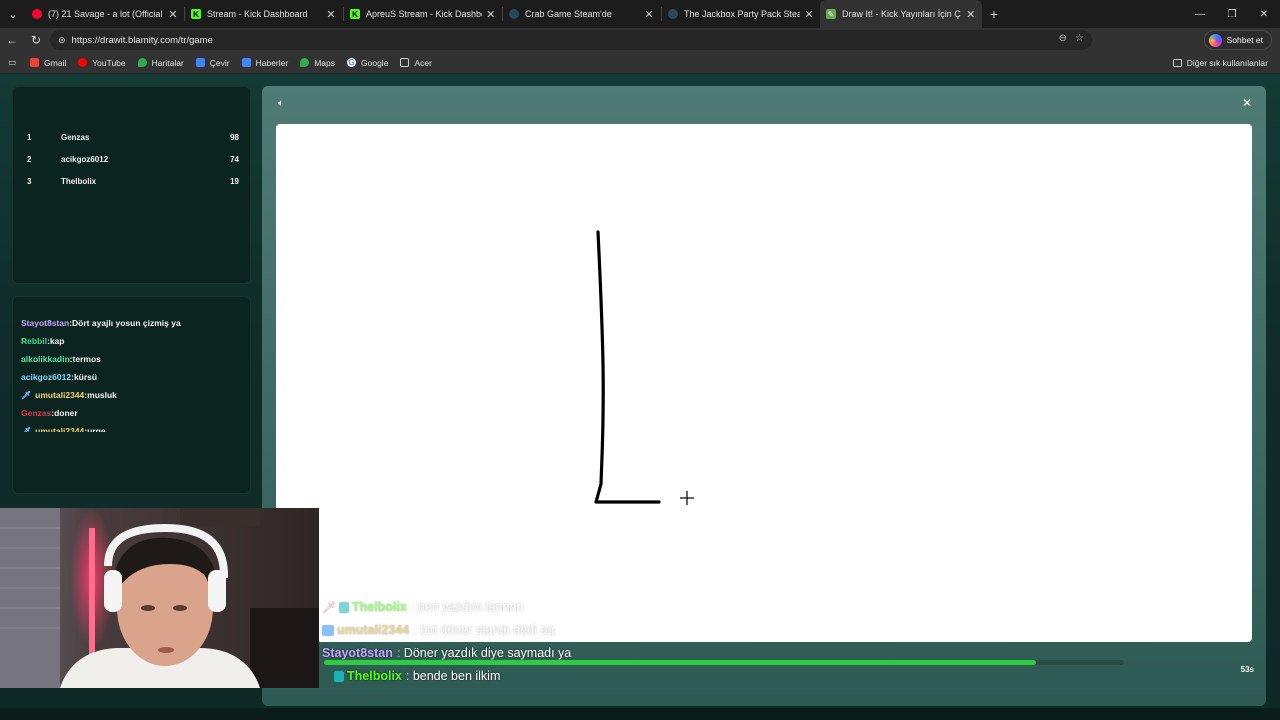 Image resolution: width=1280 pixels, height=720 pixels. What do you see at coordinates (86, 359) in the screenshot?
I see `chat-text: termos` at bounding box center [86, 359].